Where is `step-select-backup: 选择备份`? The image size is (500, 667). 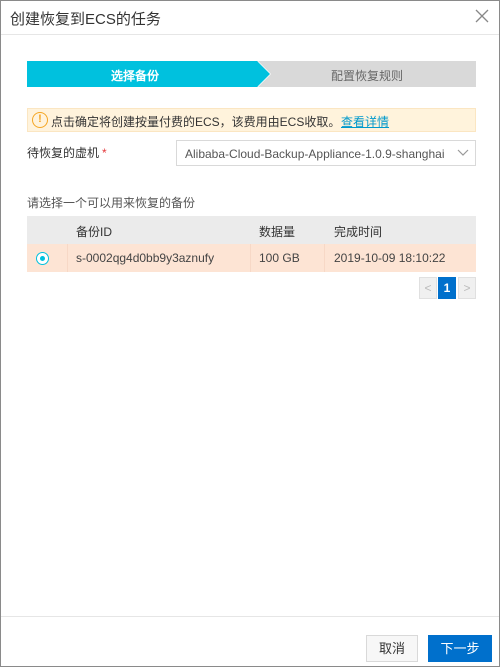 step-select-backup: 选择备份 is located at coordinates (142, 74).